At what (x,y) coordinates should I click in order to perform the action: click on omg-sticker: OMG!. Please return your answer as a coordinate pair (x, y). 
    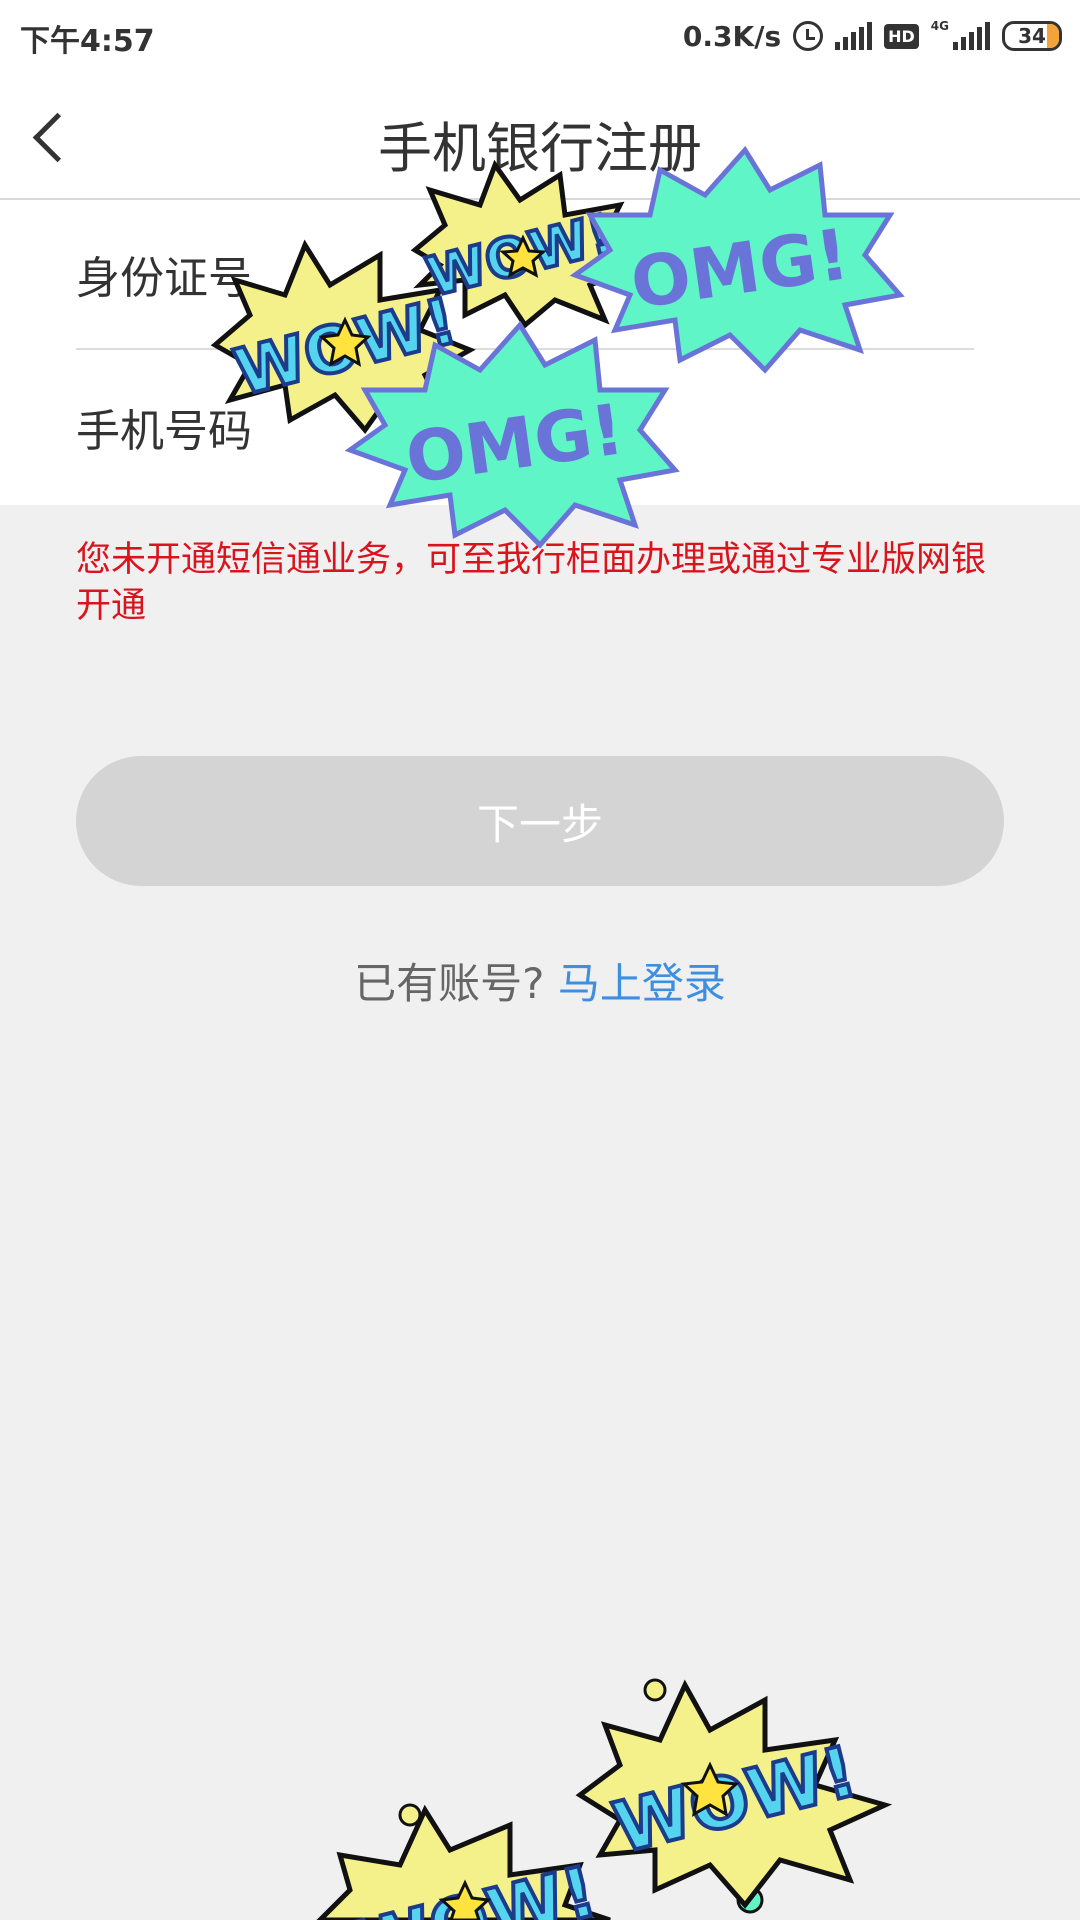
    Looking at the image, I should click on (512, 434).